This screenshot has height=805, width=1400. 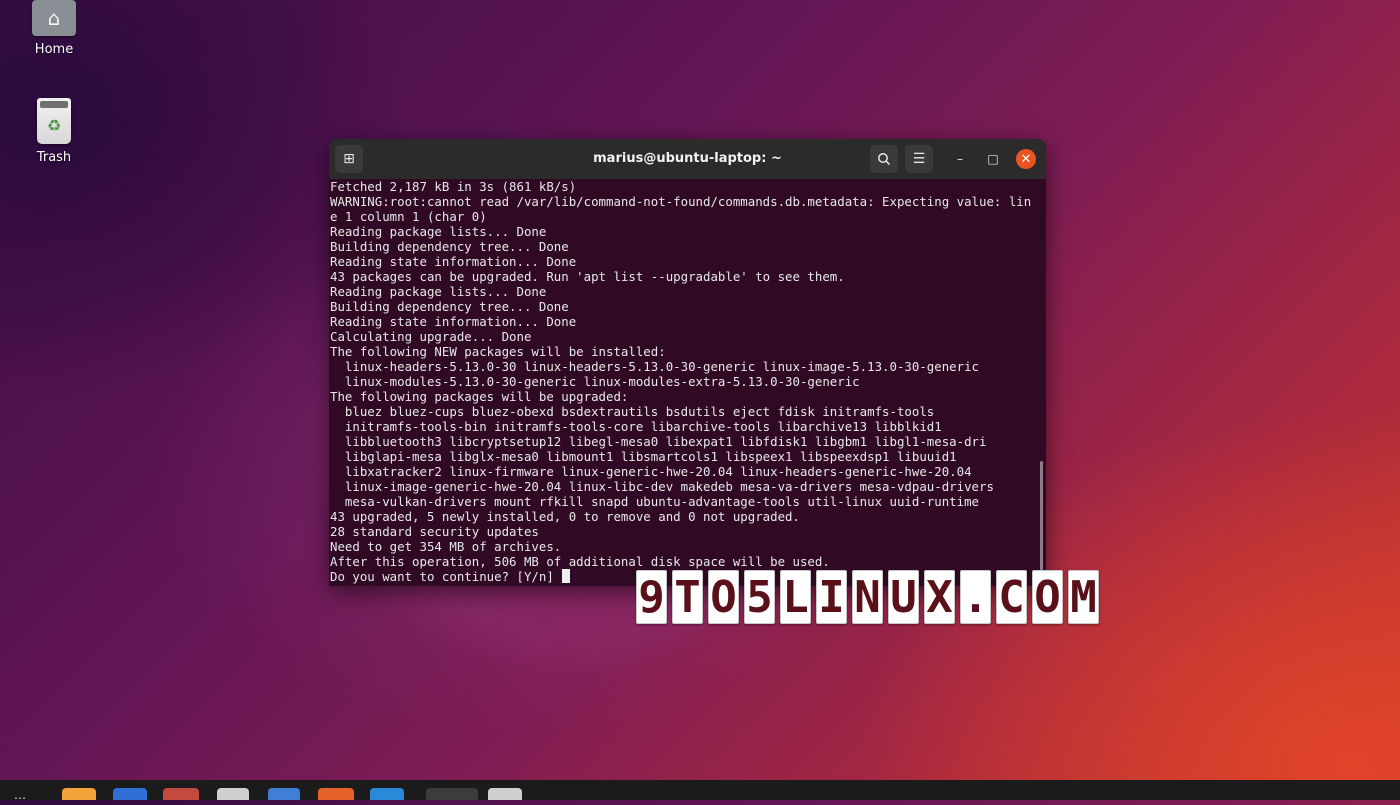 I want to click on terminal-dock-icon, so click(x=452, y=794).